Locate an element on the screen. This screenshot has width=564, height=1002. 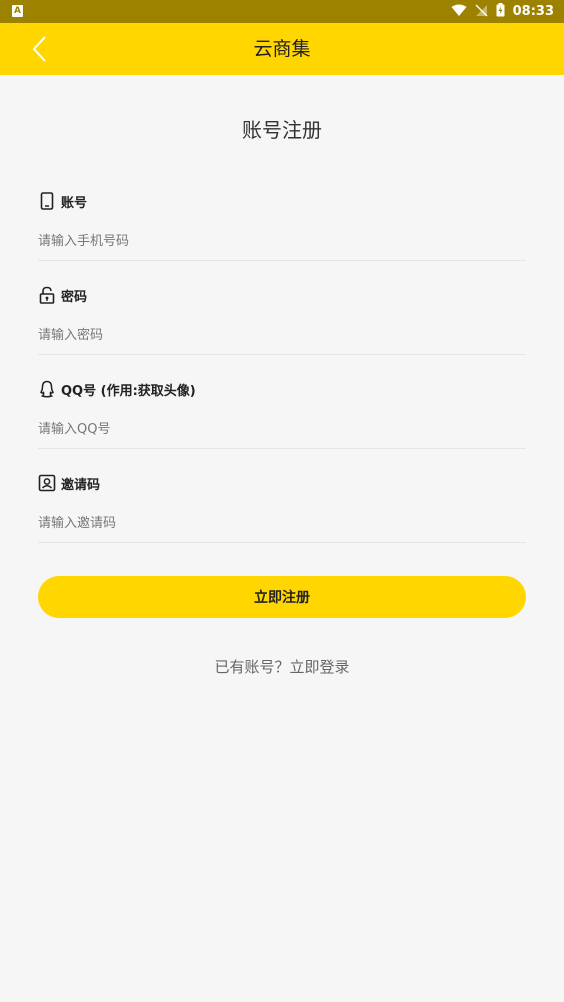
phone-input is located at coordinates (282, 241).